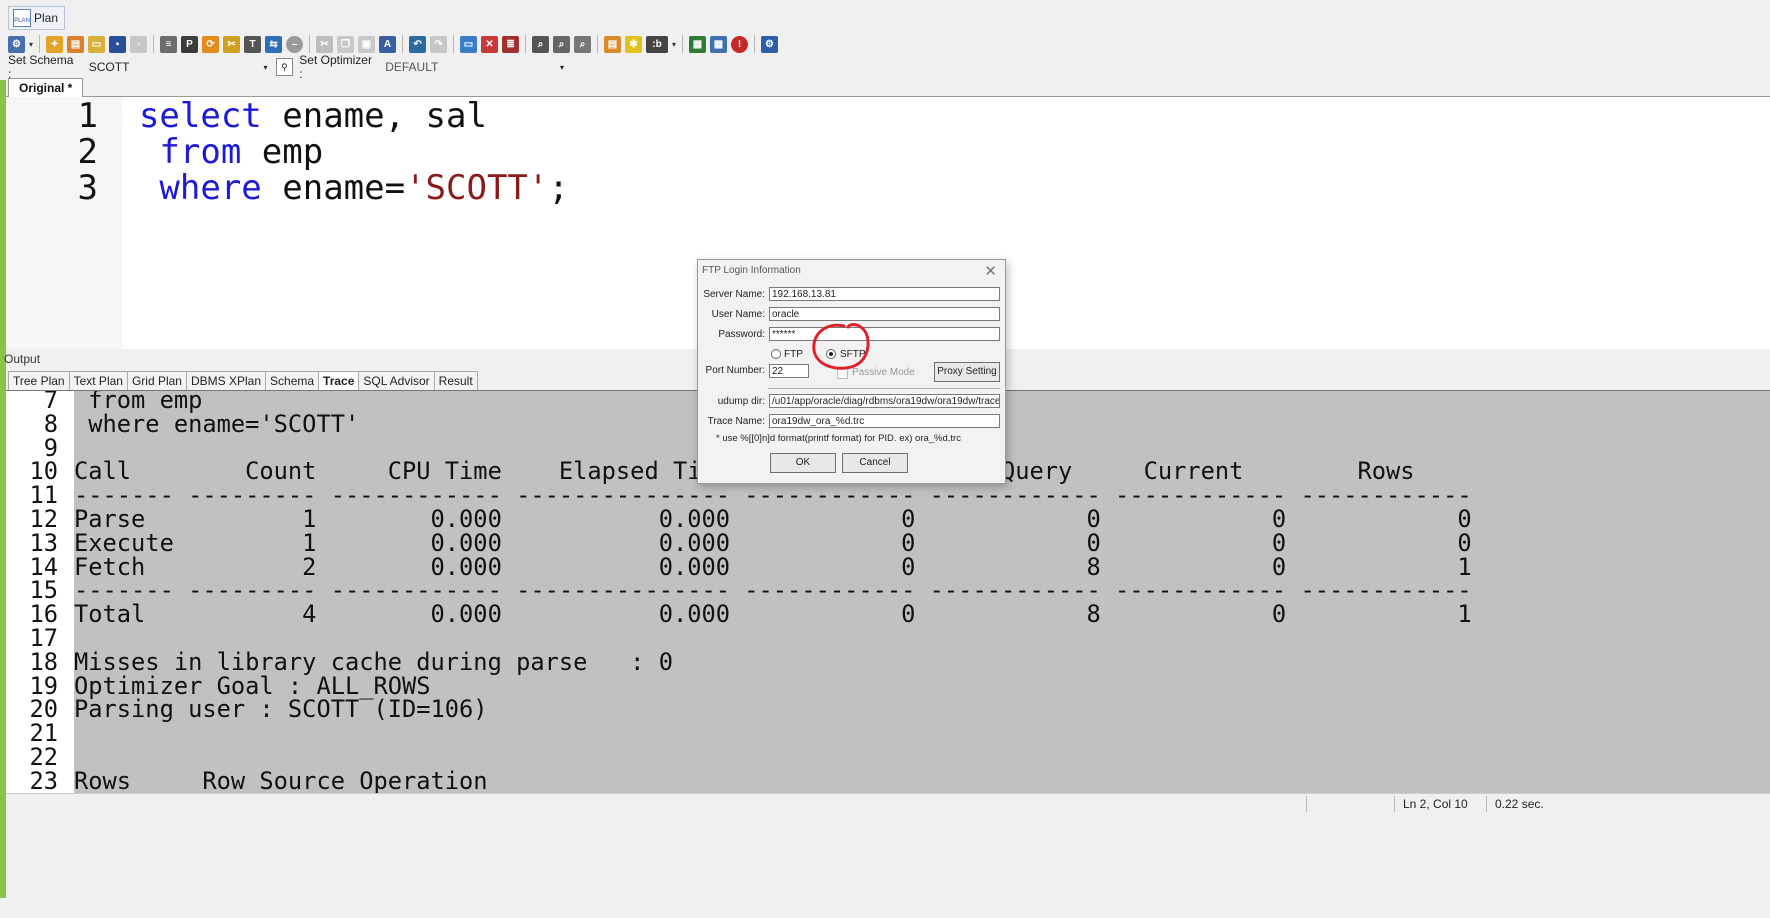  Describe the element at coordinates (477, 188) in the screenshot. I see `sql-string: 'SCOTT'` at that location.